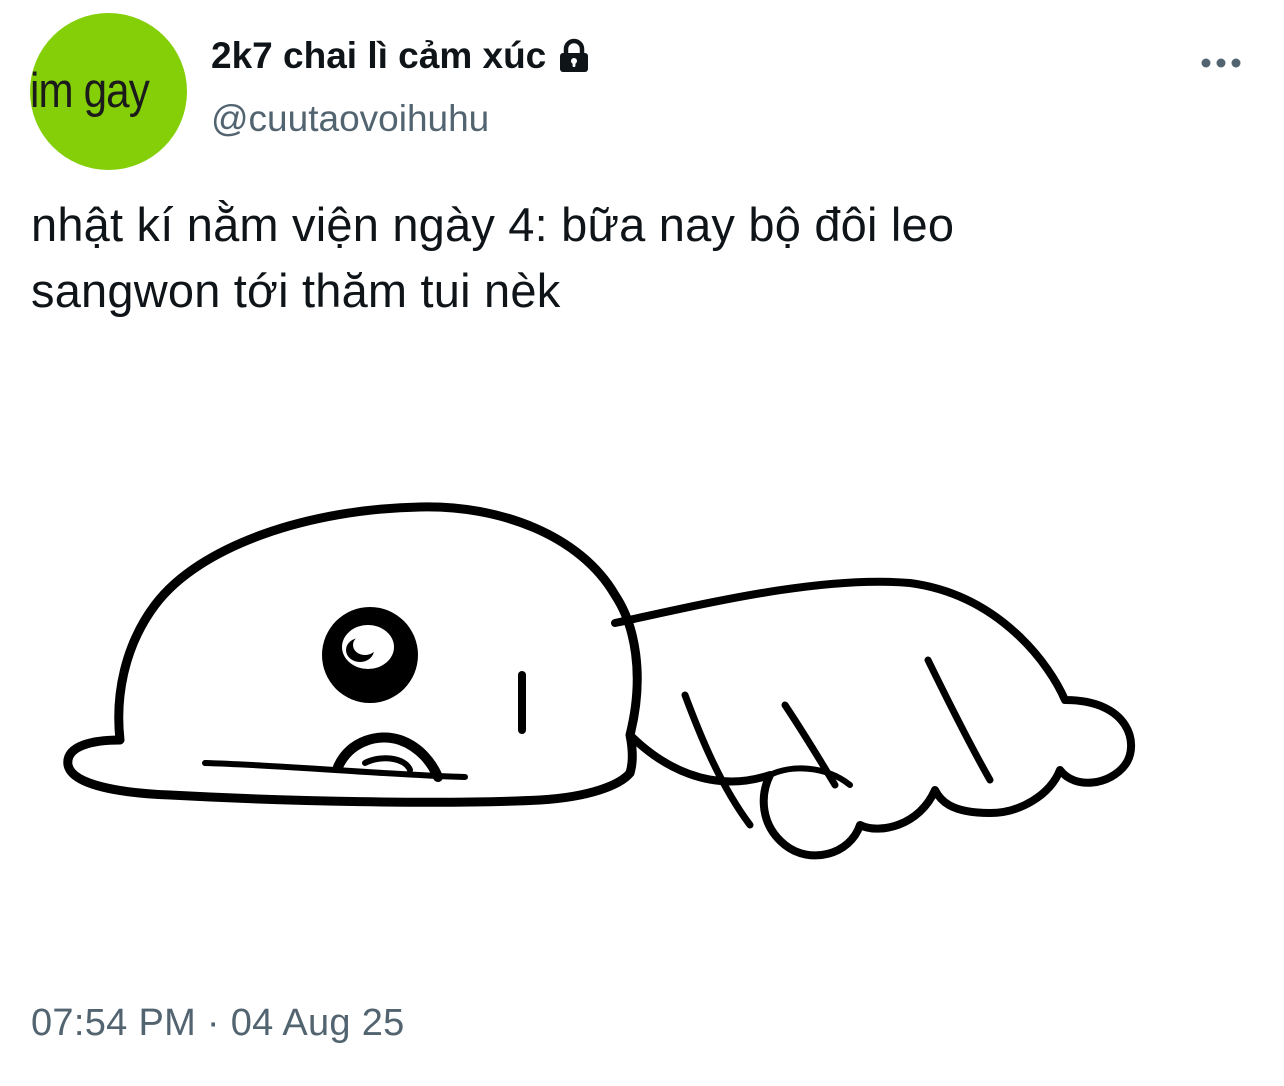 This screenshot has height=1086, width=1284. Describe the element at coordinates (218, 1023) in the screenshot. I see `tweet-timestamp: 07:54 PM · 04 Aug 25` at that location.